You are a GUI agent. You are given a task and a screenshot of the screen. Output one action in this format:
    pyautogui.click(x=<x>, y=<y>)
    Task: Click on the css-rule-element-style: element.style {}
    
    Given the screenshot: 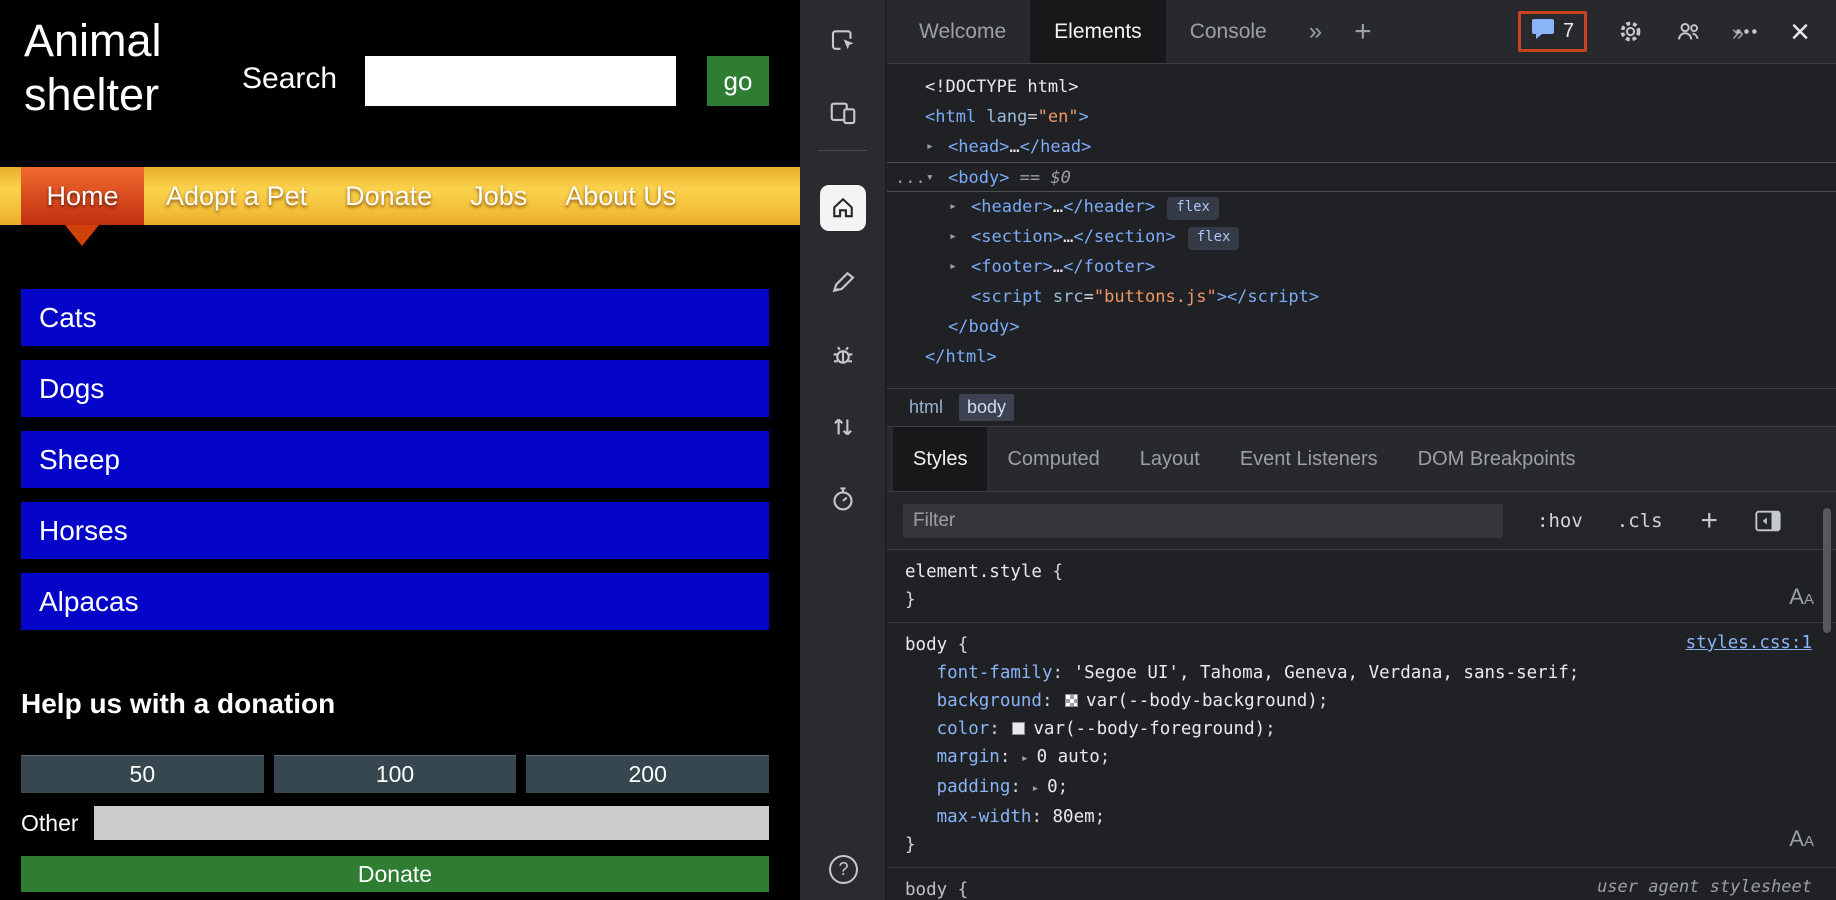 What is the action you would take?
    pyautogui.click(x=1361, y=586)
    